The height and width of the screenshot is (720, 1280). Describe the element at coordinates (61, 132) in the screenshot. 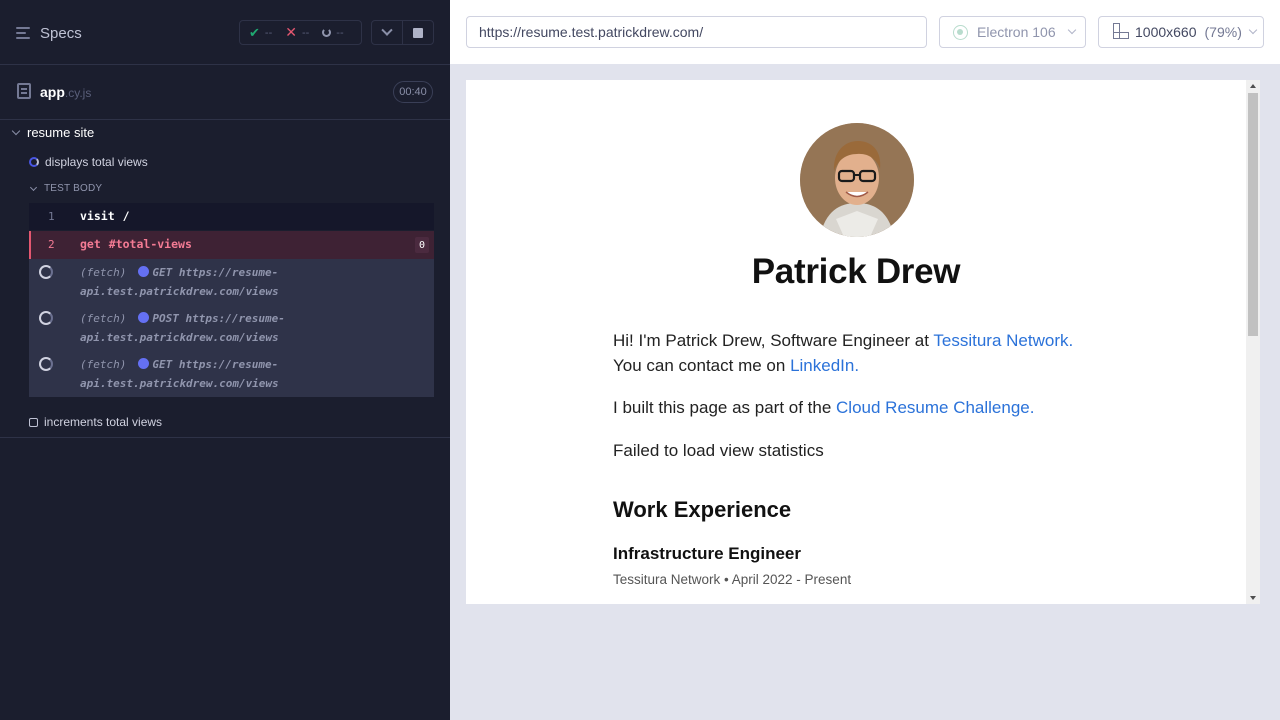

I see `suite-label: resume site` at that location.